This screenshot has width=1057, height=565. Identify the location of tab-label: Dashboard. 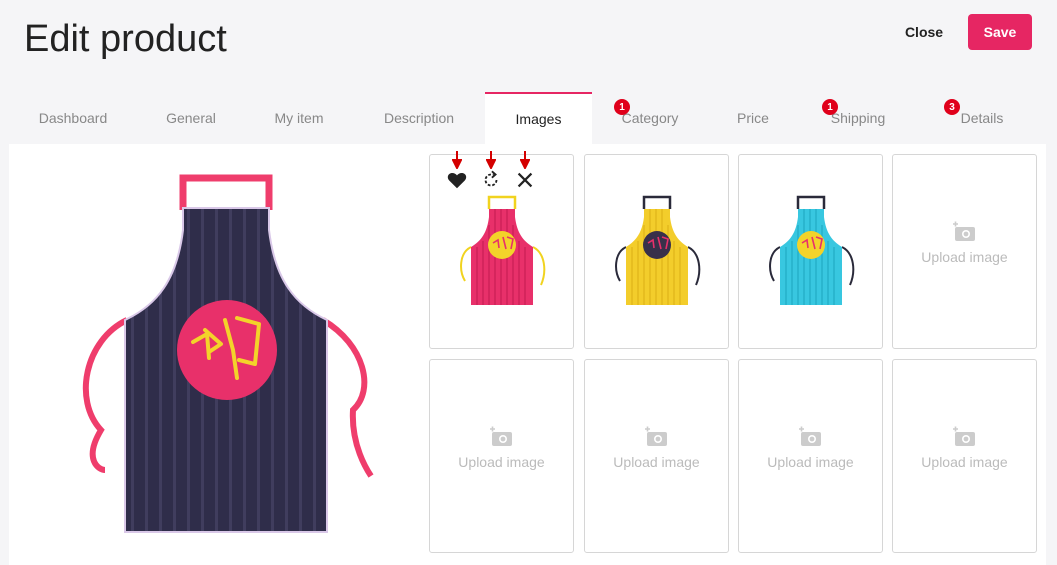
(73, 118).